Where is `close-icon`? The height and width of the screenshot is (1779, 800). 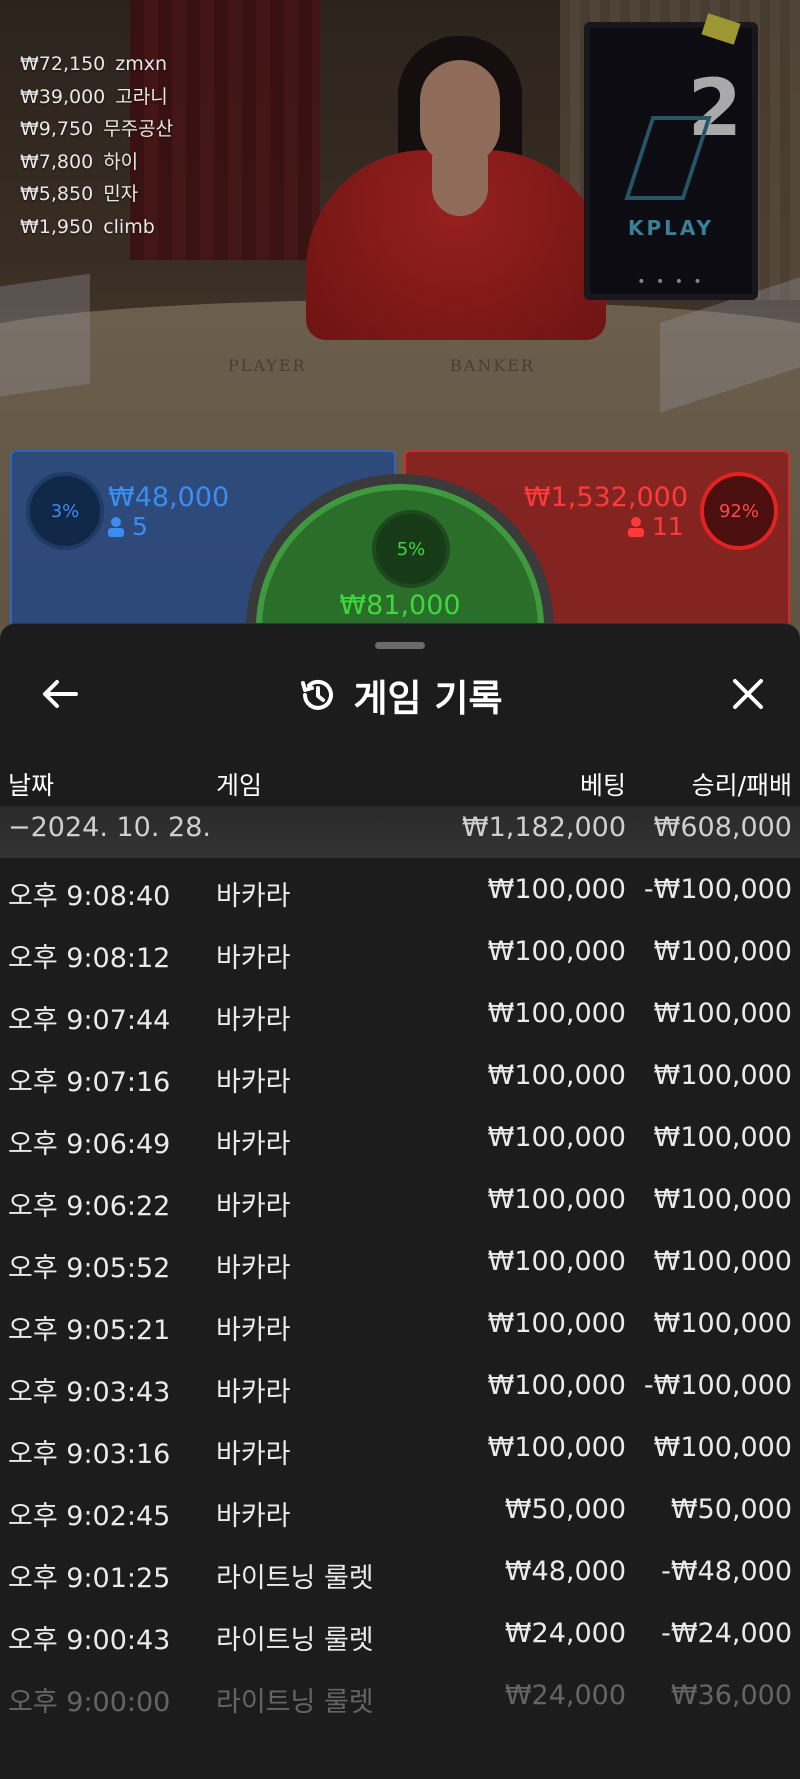
close-icon is located at coordinates (748, 694).